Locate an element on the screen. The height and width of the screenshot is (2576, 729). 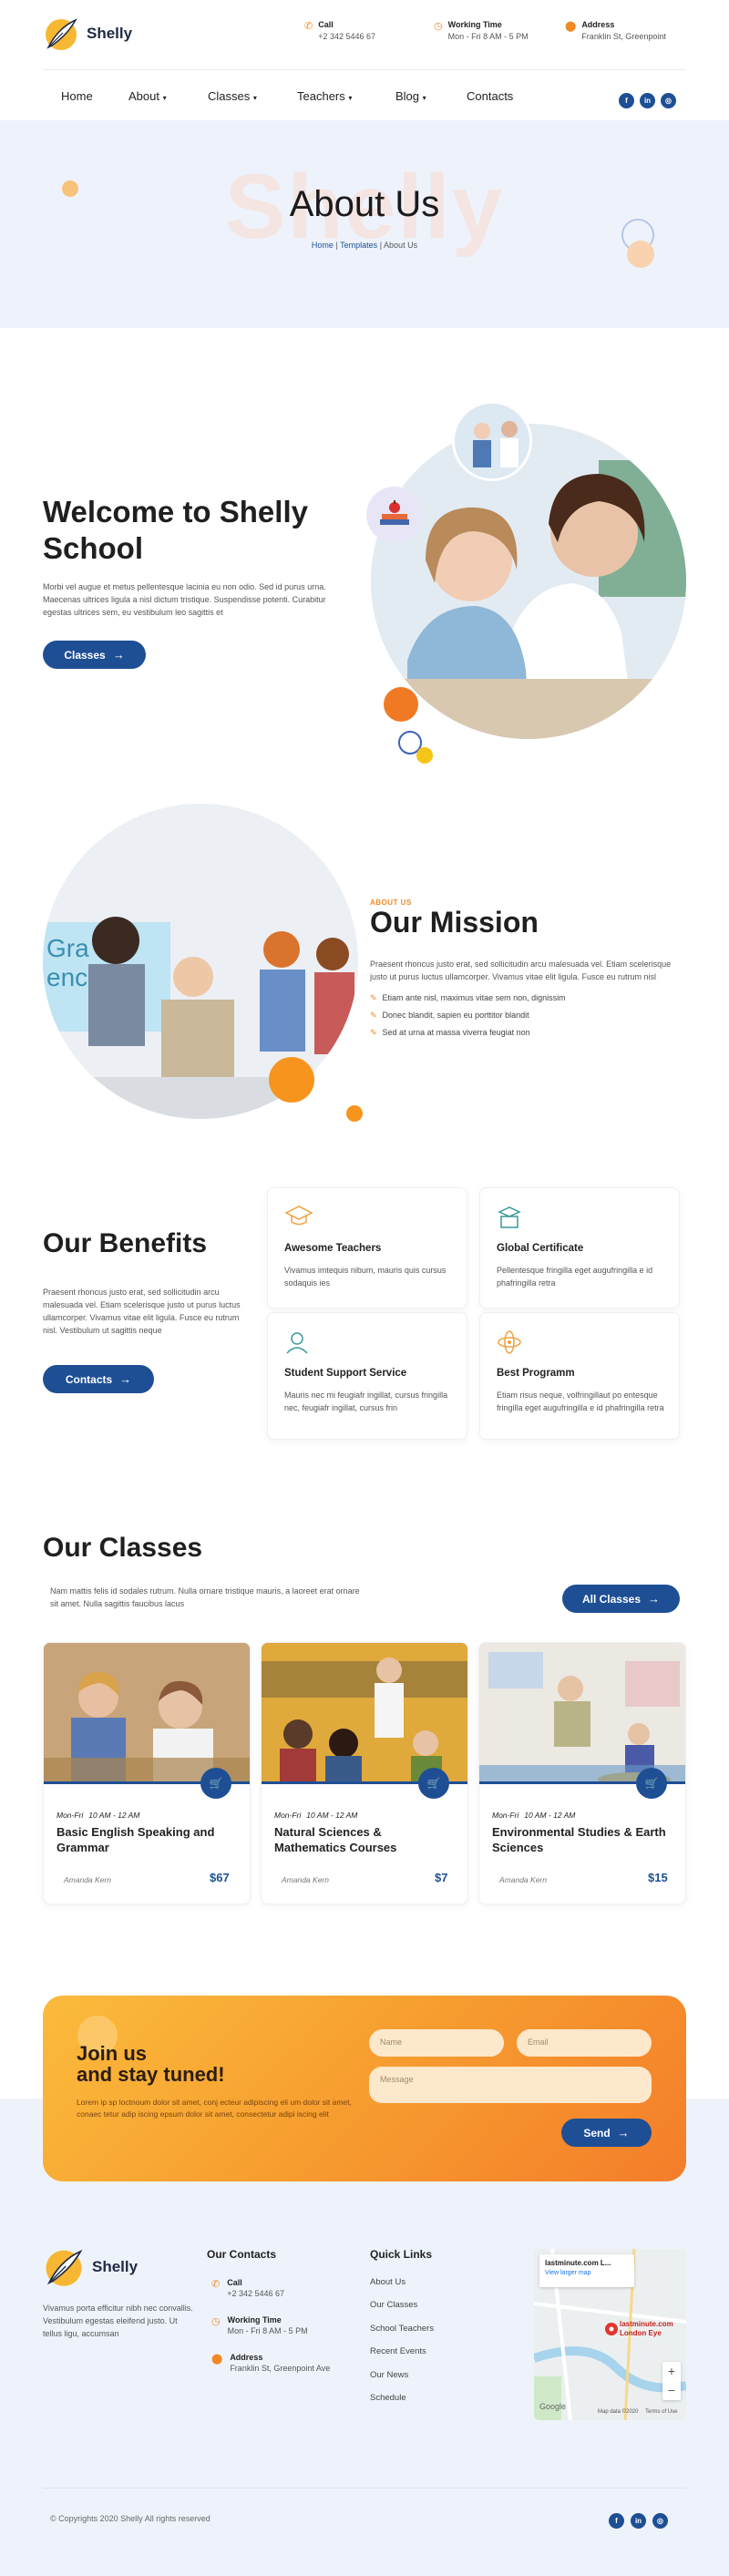
nav-blog: Blog ▾ is located at coordinates (410, 96).